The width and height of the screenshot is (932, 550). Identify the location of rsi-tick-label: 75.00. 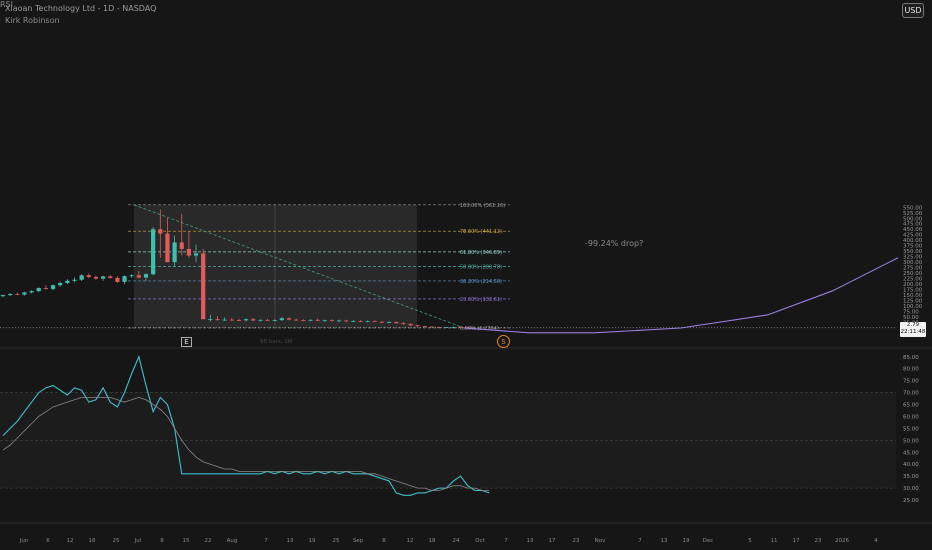
(911, 382).